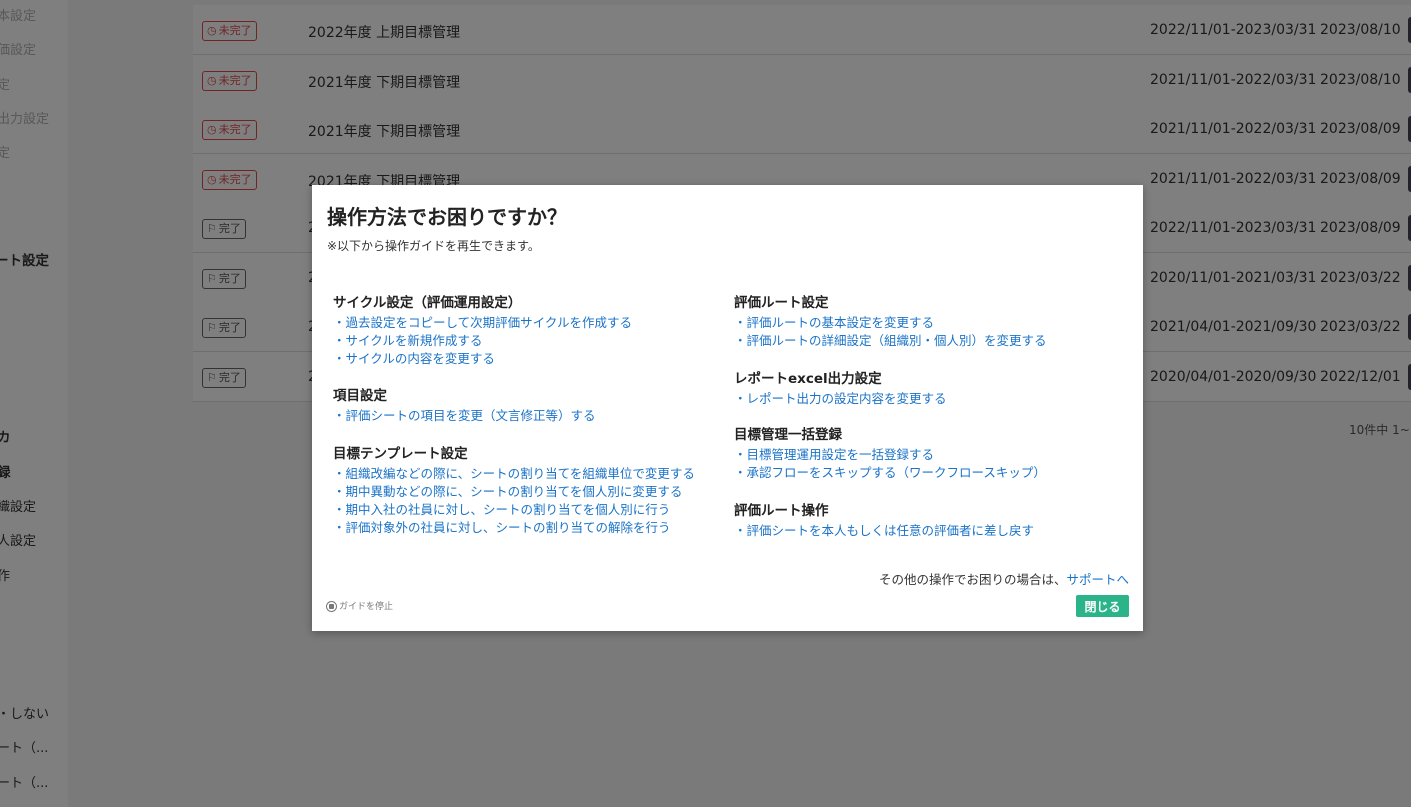  Describe the element at coordinates (788, 435) in the screenshot. I see `section-title: 目標管理一括登録` at that location.